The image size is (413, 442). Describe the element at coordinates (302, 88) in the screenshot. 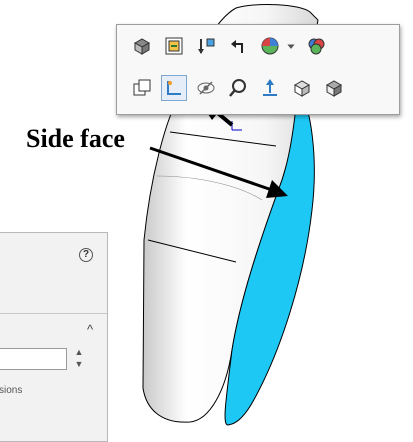

I see `isometric-view-icon` at that location.